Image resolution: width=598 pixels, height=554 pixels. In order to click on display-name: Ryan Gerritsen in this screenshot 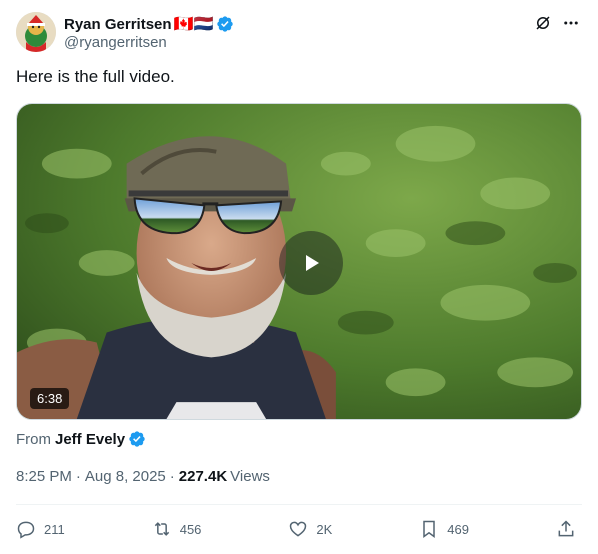, I will do `click(118, 24)`.